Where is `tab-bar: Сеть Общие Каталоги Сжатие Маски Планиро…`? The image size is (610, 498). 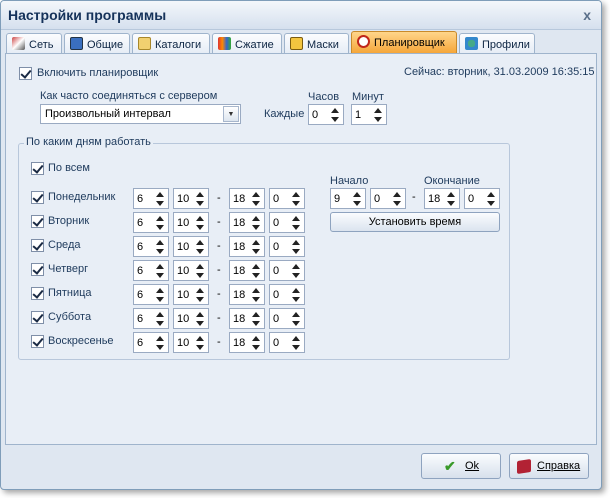
tab-bar: Сеть Общие Каталоги Сжатие Маски Планиро… is located at coordinates (301, 42).